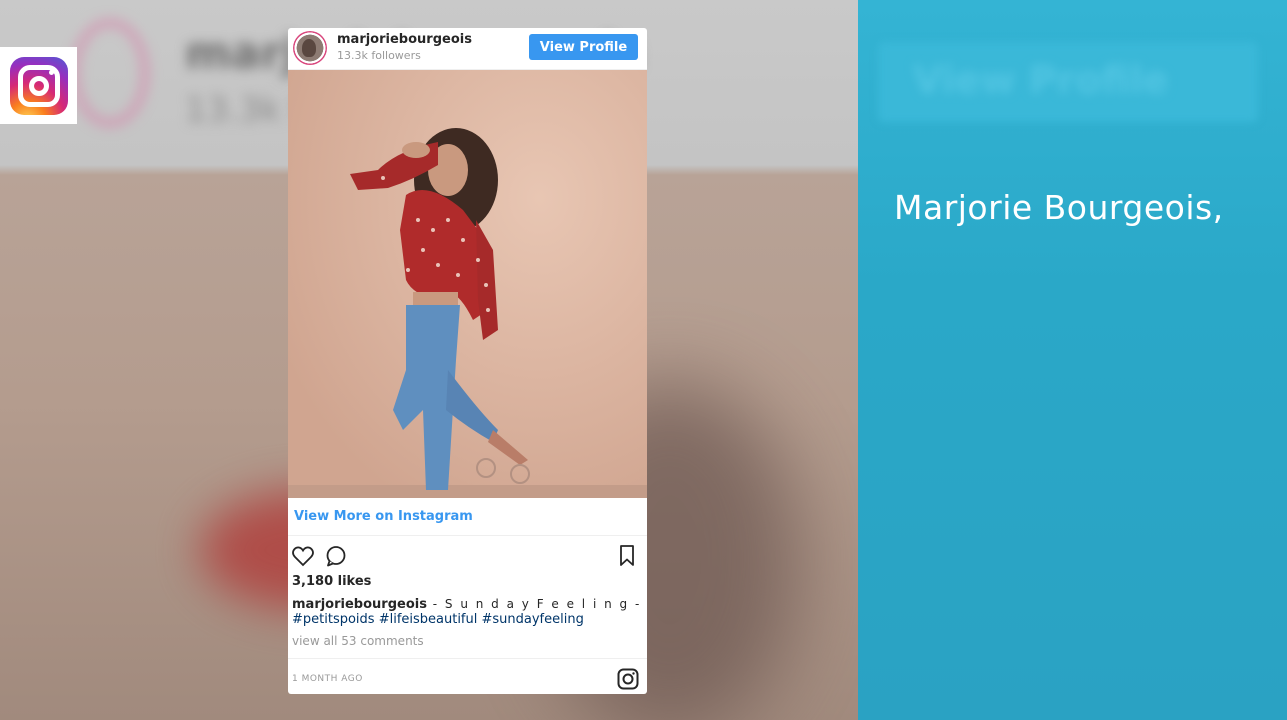 The height and width of the screenshot is (720, 1287). What do you see at coordinates (534, 604) in the screenshot?
I see `caption-text: - S u n d a y F e e l i n g -` at bounding box center [534, 604].